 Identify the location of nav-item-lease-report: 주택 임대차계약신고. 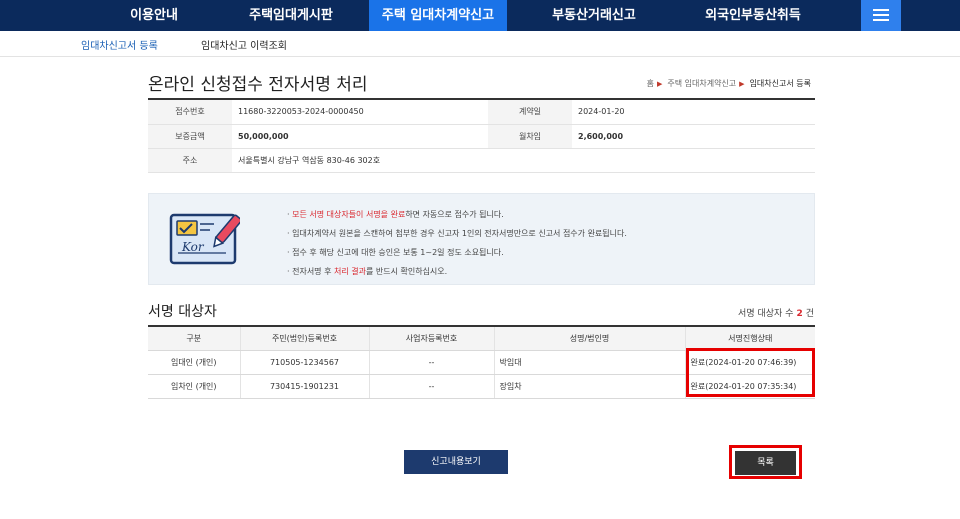
(438, 15).